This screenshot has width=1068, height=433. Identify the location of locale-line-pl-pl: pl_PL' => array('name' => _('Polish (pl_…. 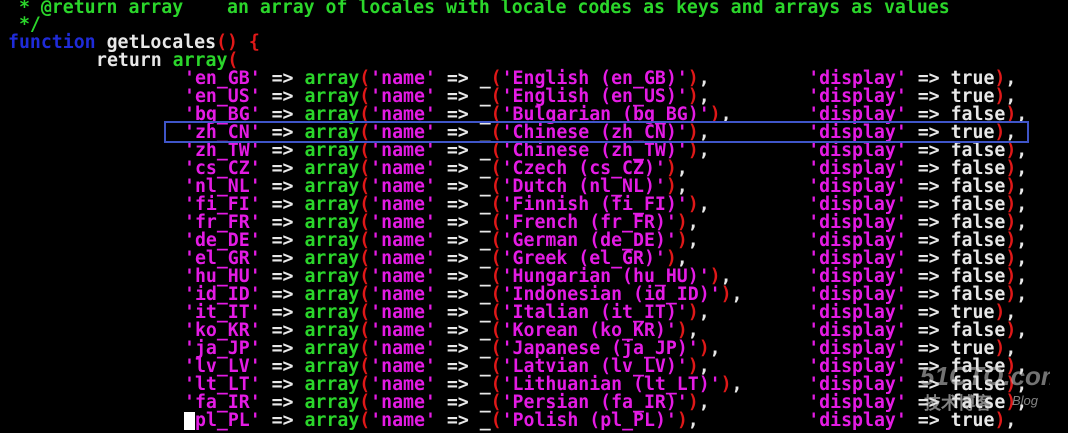
(600, 420).